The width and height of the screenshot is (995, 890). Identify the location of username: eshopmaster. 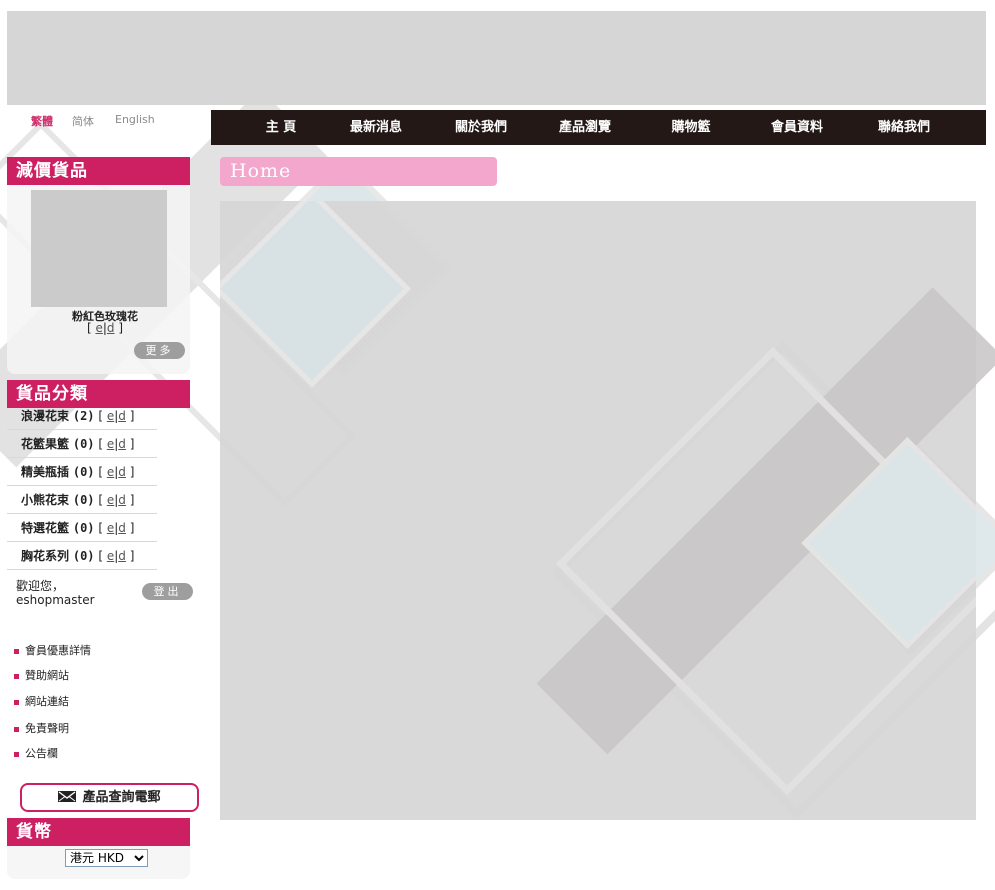
(55, 600).